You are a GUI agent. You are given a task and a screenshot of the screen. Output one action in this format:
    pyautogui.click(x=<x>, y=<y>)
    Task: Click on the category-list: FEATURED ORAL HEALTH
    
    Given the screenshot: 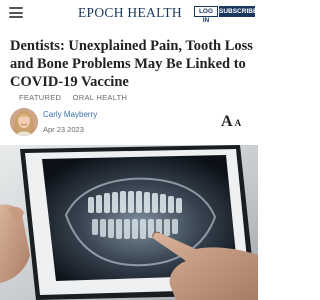 What is the action you would take?
    pyautogui.click(x=73, y=97)
    